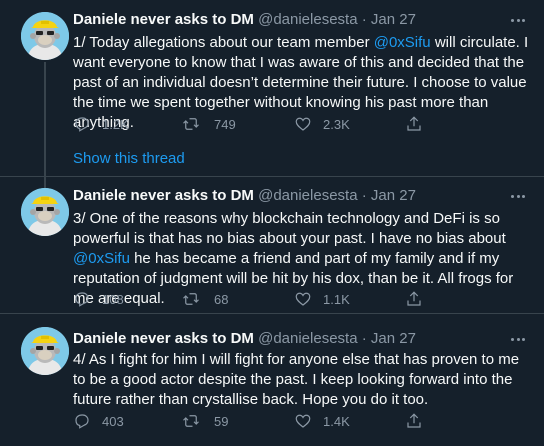 This screenshot has width=544, height=446. I want to click on retweet-button: 59, so click(205, 421).